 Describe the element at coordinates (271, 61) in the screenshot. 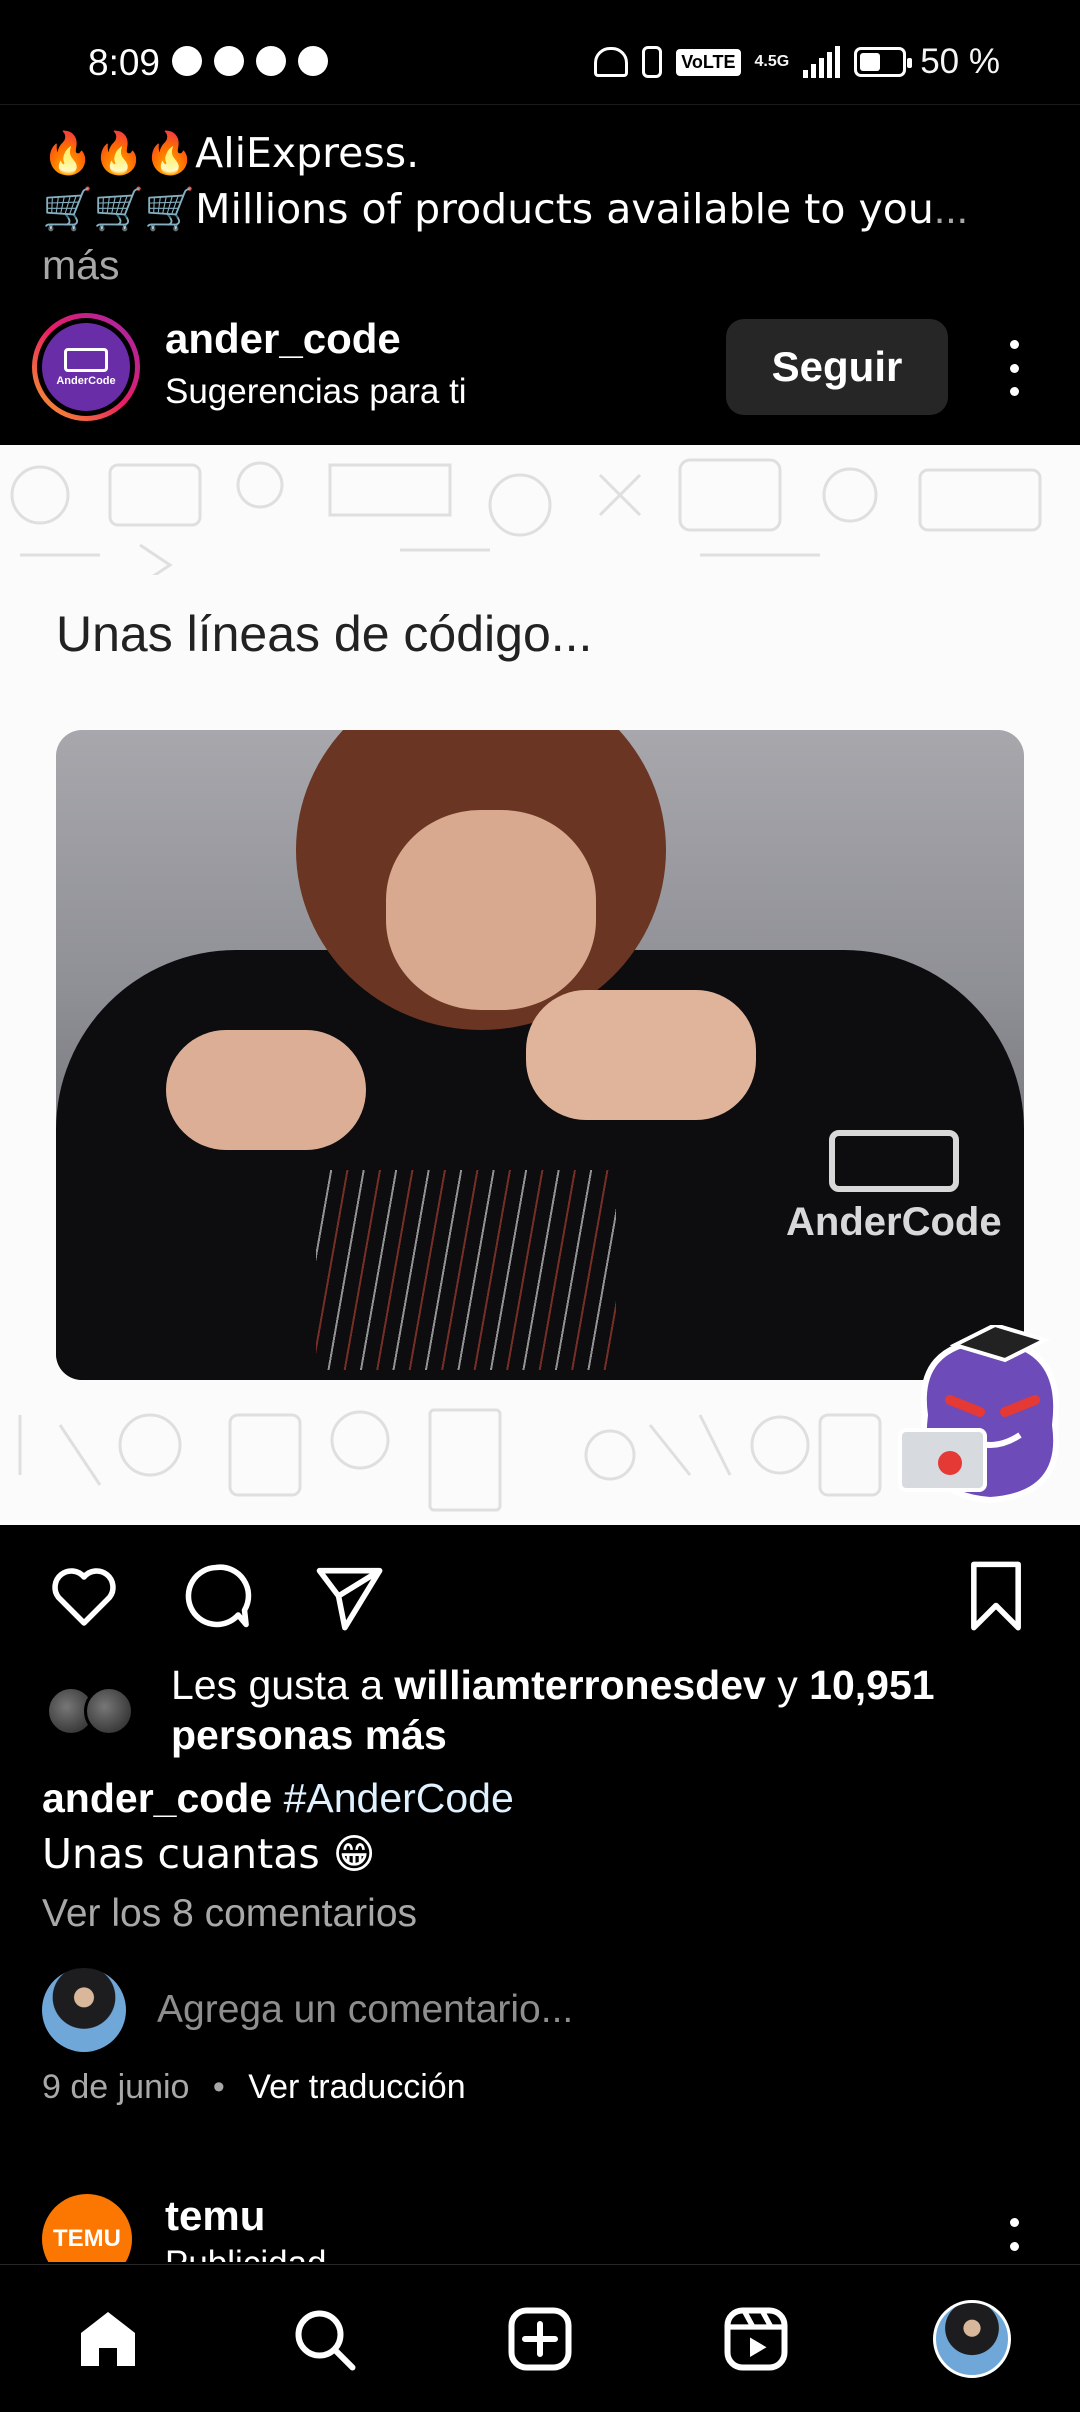

I see `shield-icon` at that location.